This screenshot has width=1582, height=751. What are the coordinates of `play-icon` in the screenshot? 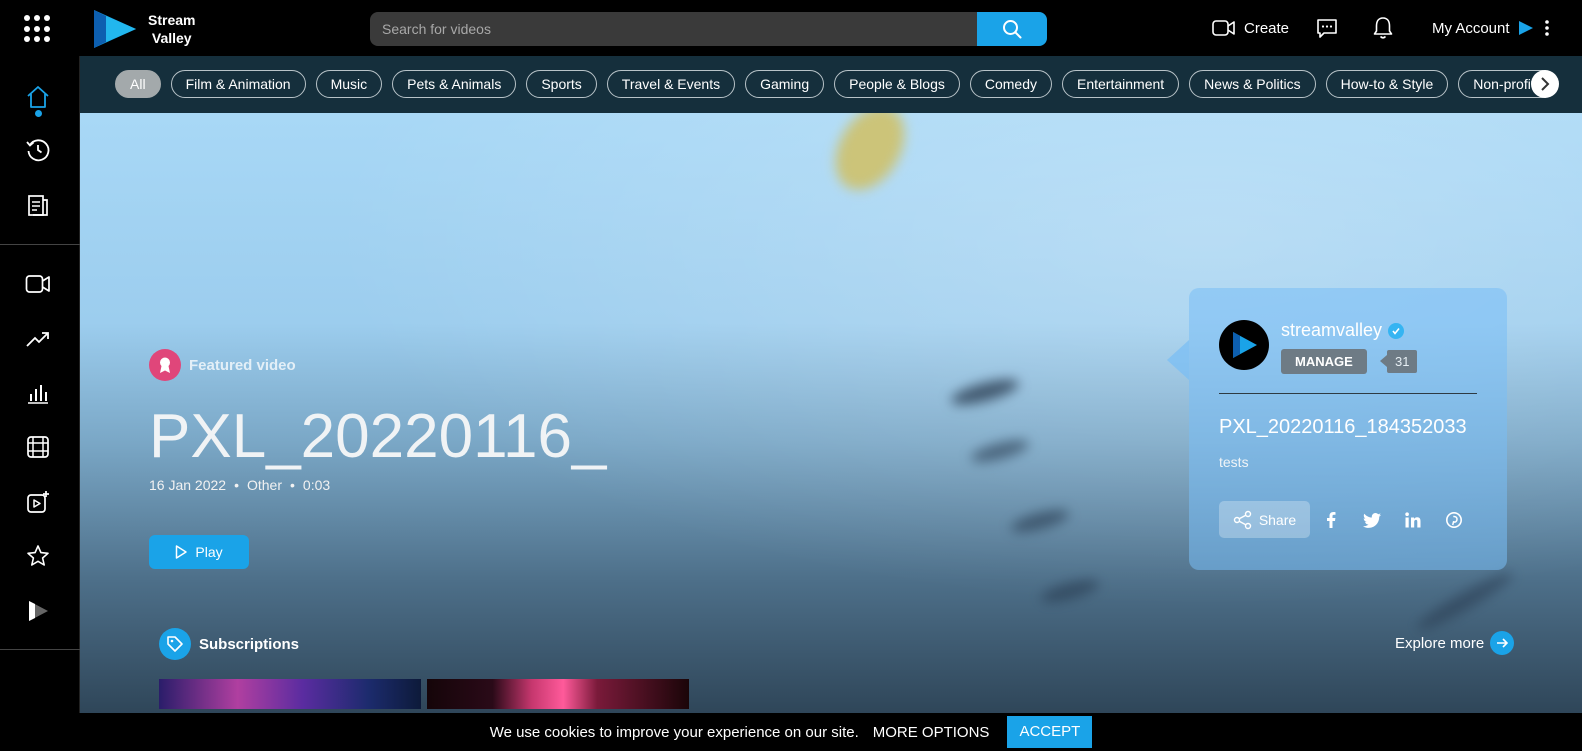 It's located at (182, 552).